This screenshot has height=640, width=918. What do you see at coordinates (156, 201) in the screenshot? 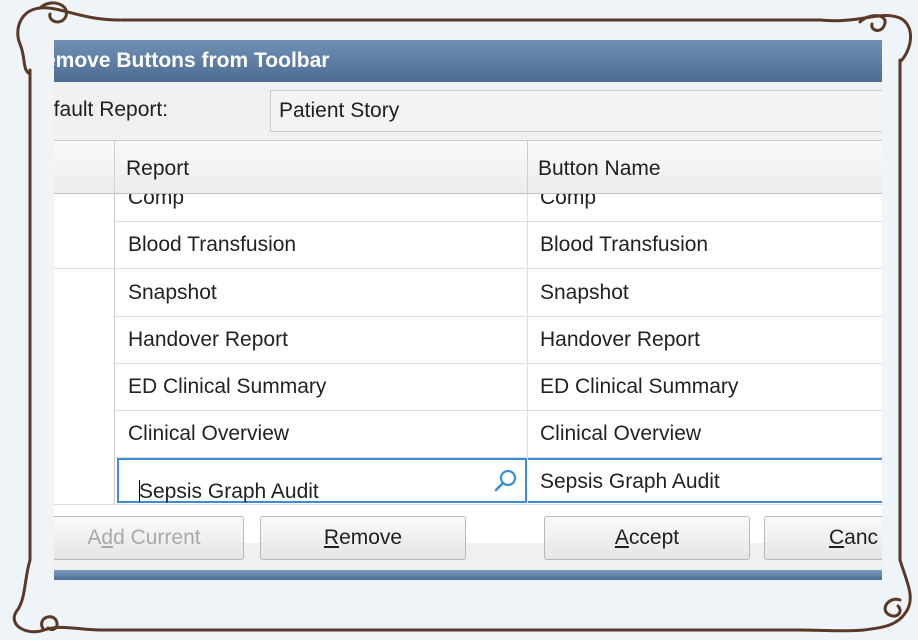
I see `report-cell-text: Comp` at bounding box center [156, 201].